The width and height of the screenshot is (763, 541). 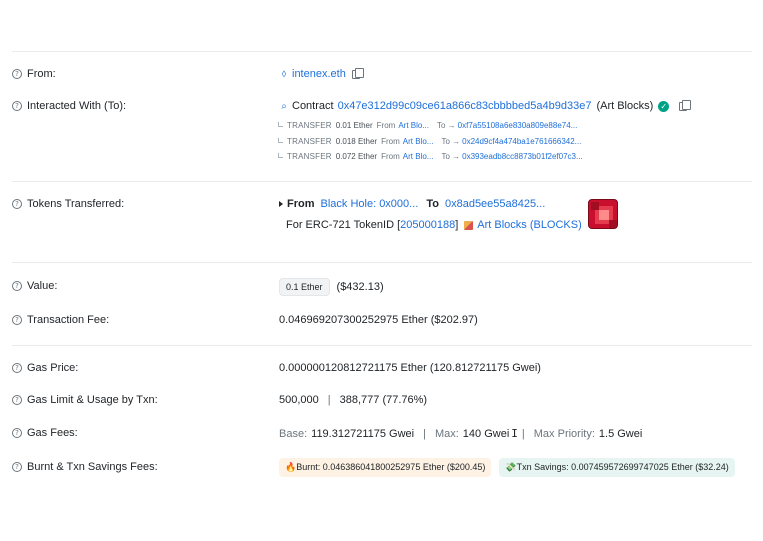 I want to click on gas-price-label-wrap: ? Gas Price:, so click(x=45, y=368).